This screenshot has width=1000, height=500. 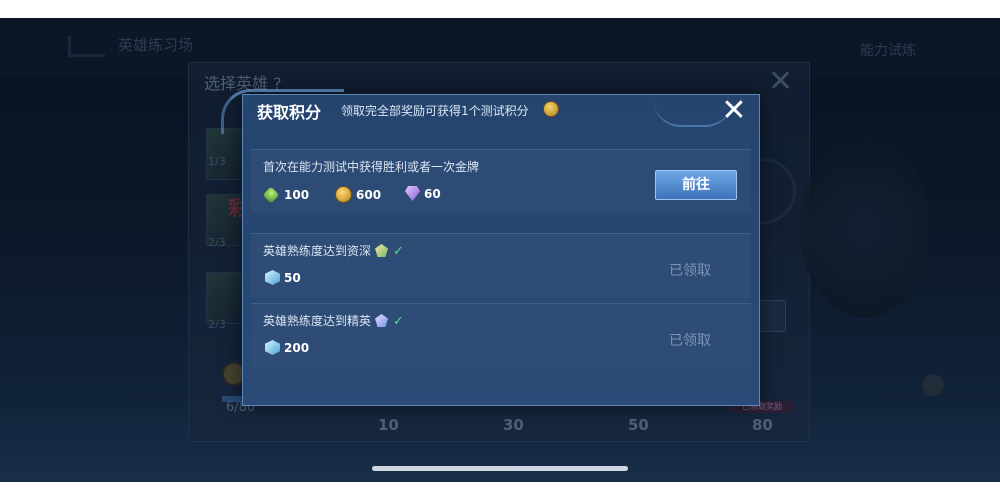 I want to click on elite-badge-icon, so click(x=382, y=320).